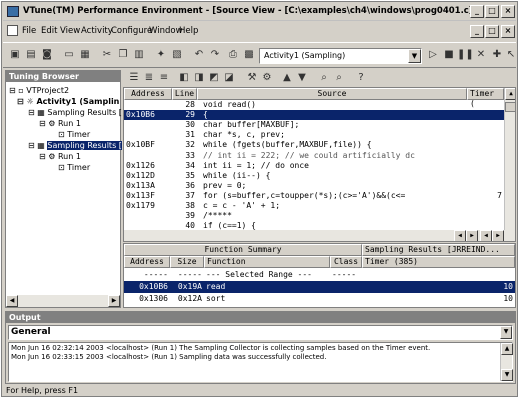 Image resolution: width=519 pixels, height=412 pixels. What do you see at coordinates (188, 31) in the screenshot?
I see `menu-help: Help` at bounding box center [188, 31].